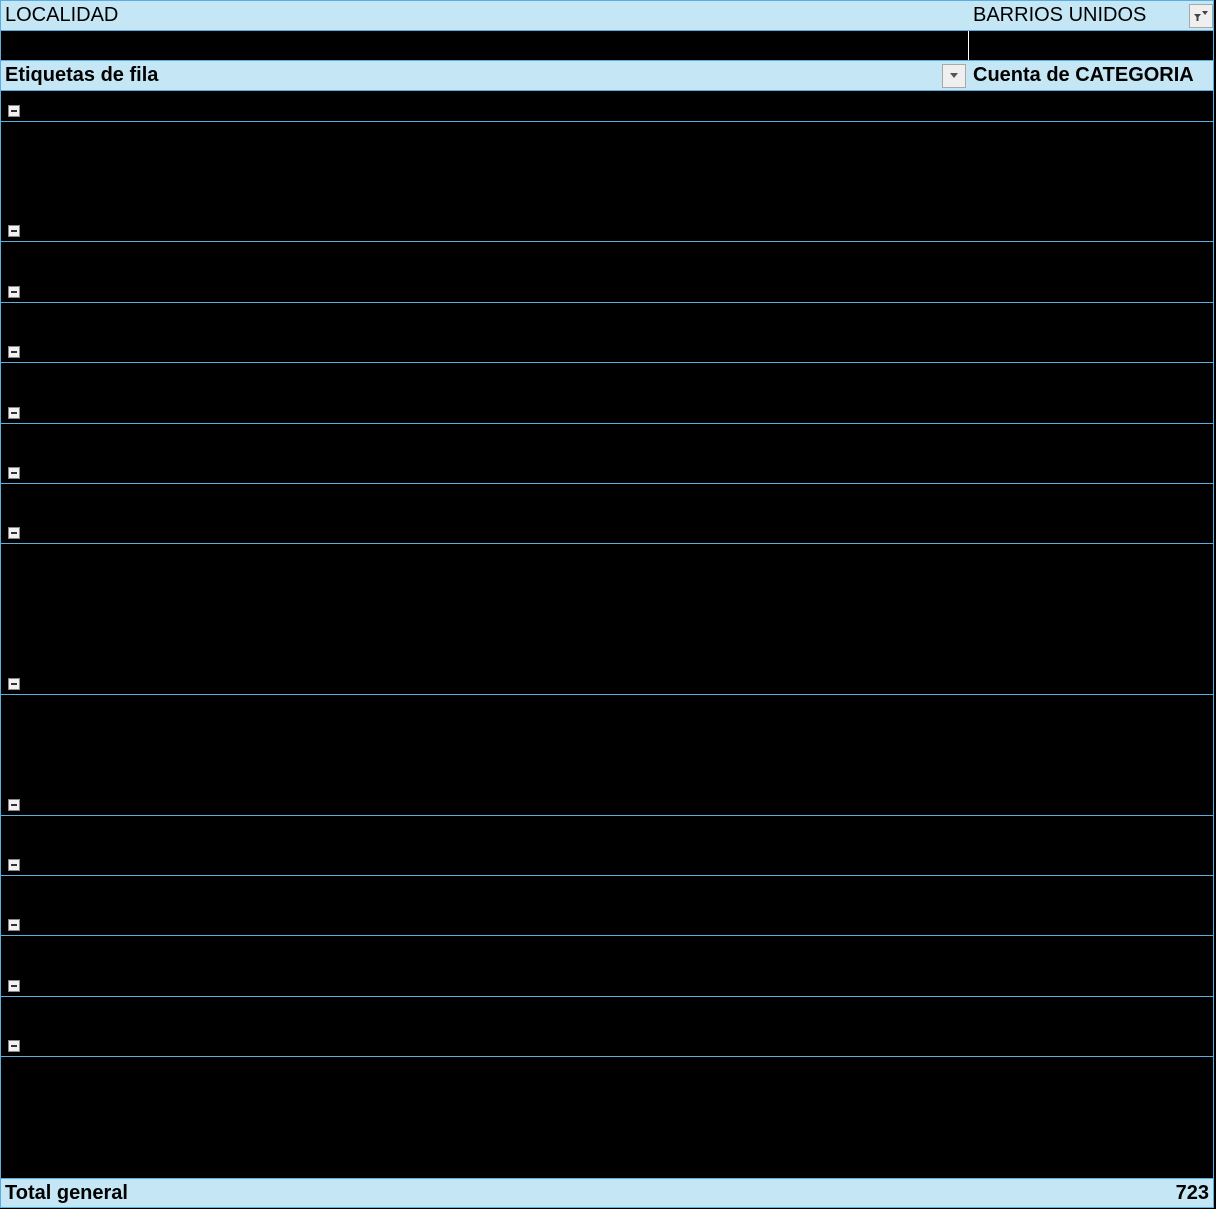 Image resolution: width=1216 pixels, height=1209 pixels. Describe the element at coordinates (607, 1193) in the screenshot. I see `grand-total-row: Total general 723` at that location.